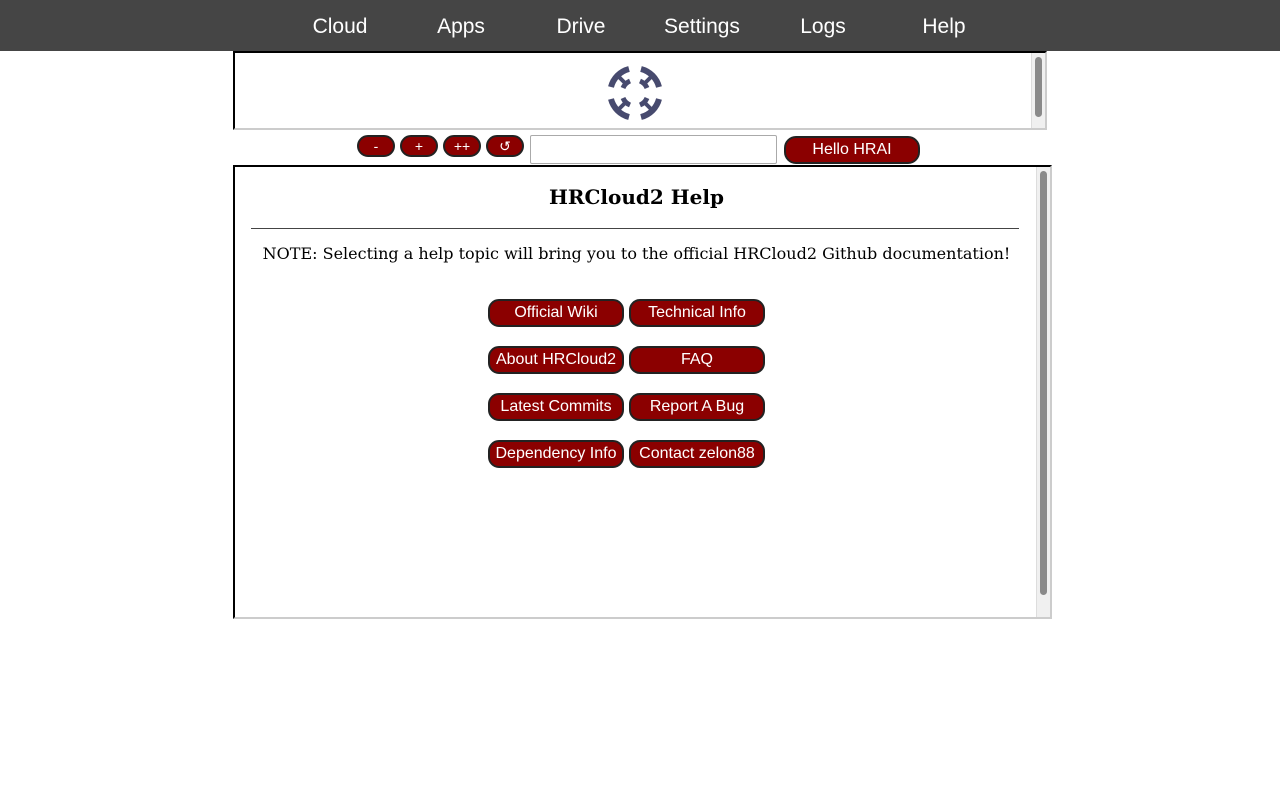 The height and width of the screenshot is (800, 1280). I want to click on refresh-button: ↺, so click(505, 146).